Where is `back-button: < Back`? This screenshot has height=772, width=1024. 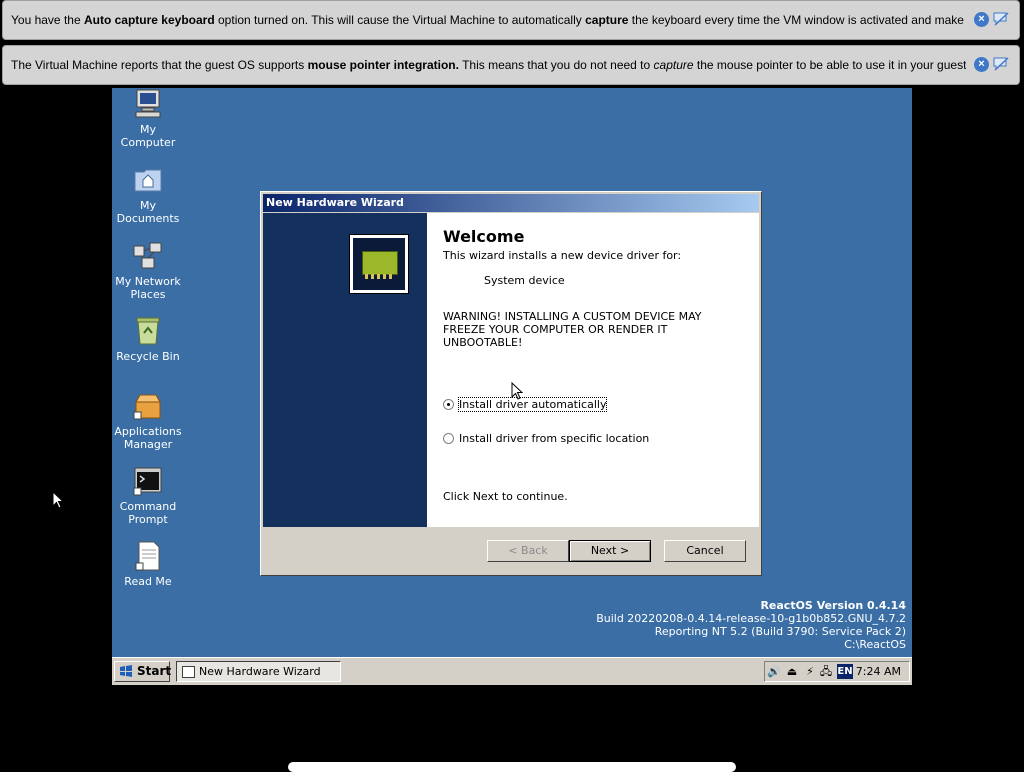
back-button: < Back is located at coordinates (528, 551).